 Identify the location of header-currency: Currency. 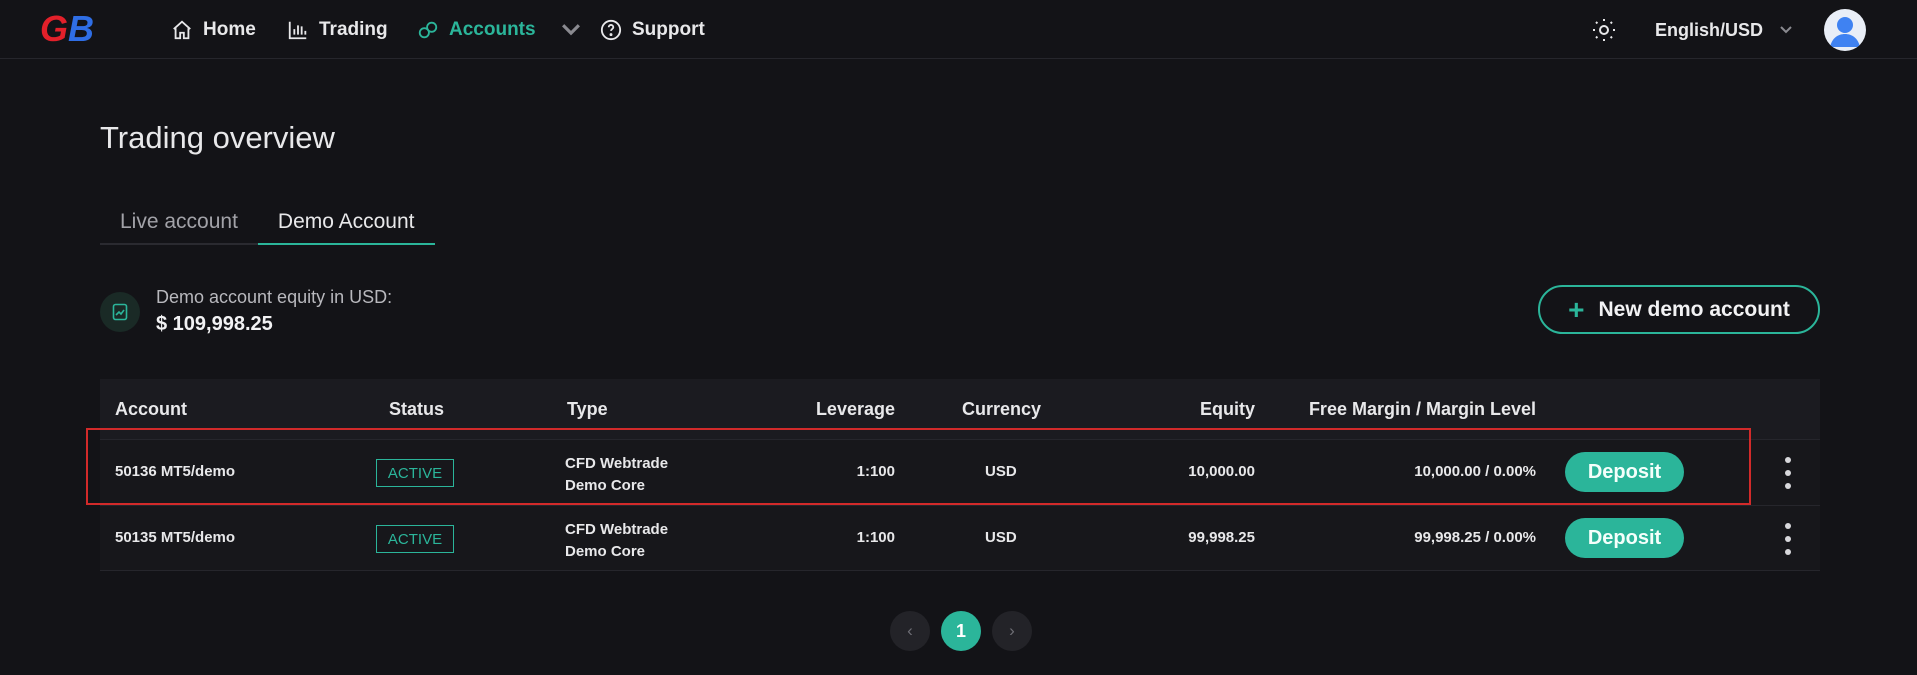
(1002, 409).